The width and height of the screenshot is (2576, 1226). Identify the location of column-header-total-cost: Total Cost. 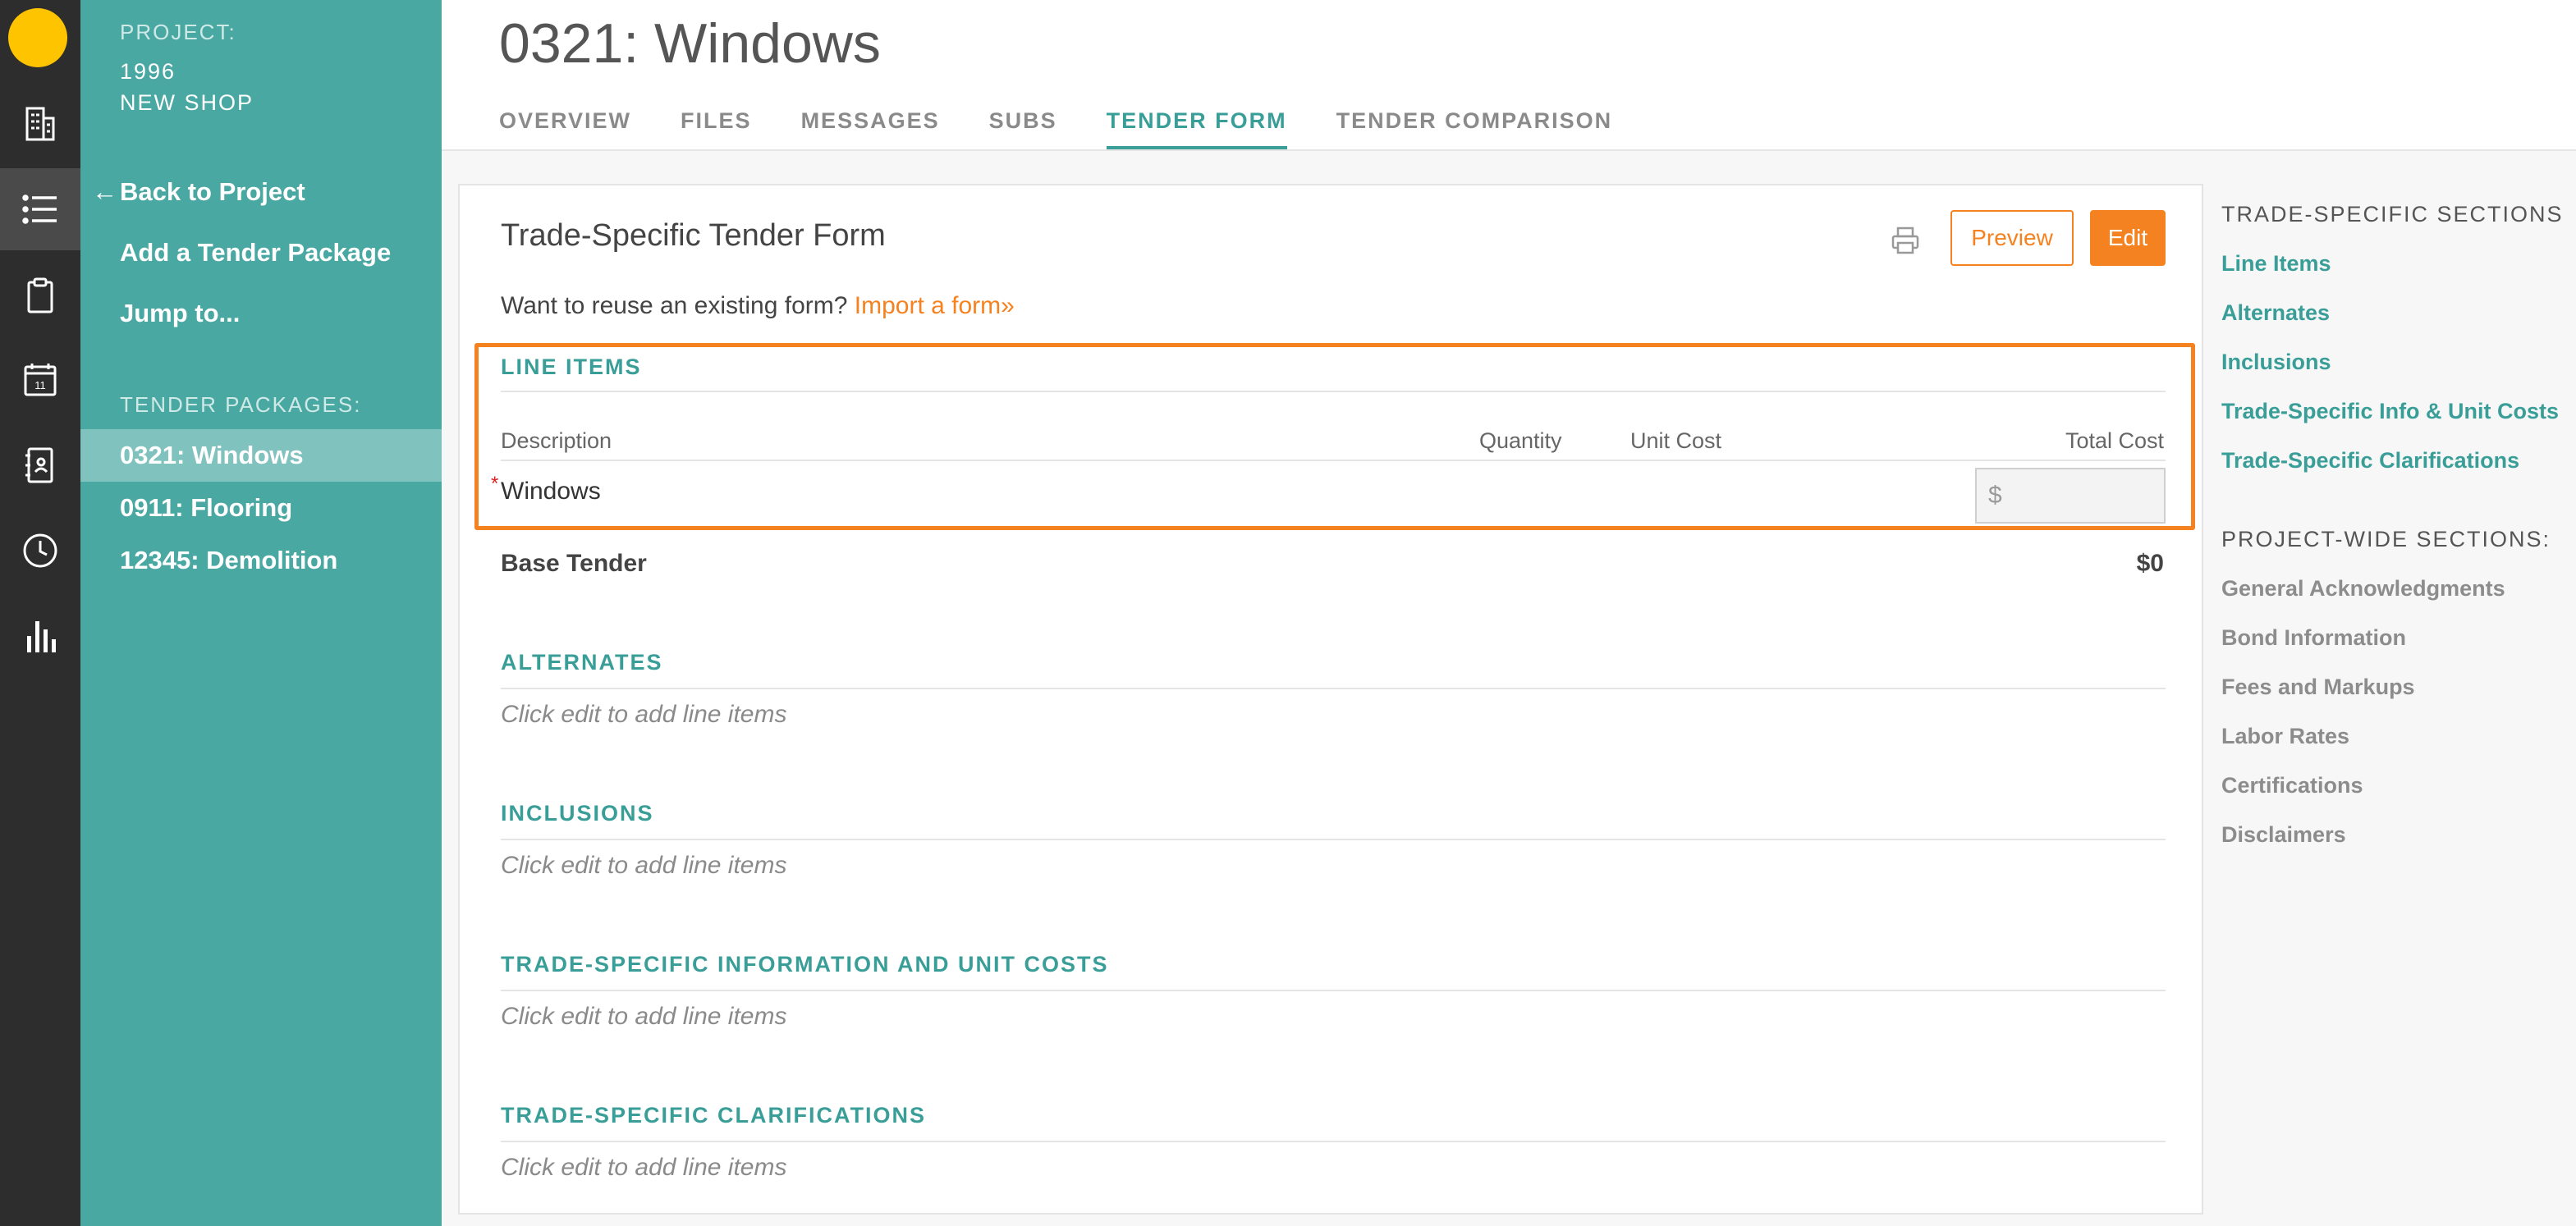
(2114, 440).